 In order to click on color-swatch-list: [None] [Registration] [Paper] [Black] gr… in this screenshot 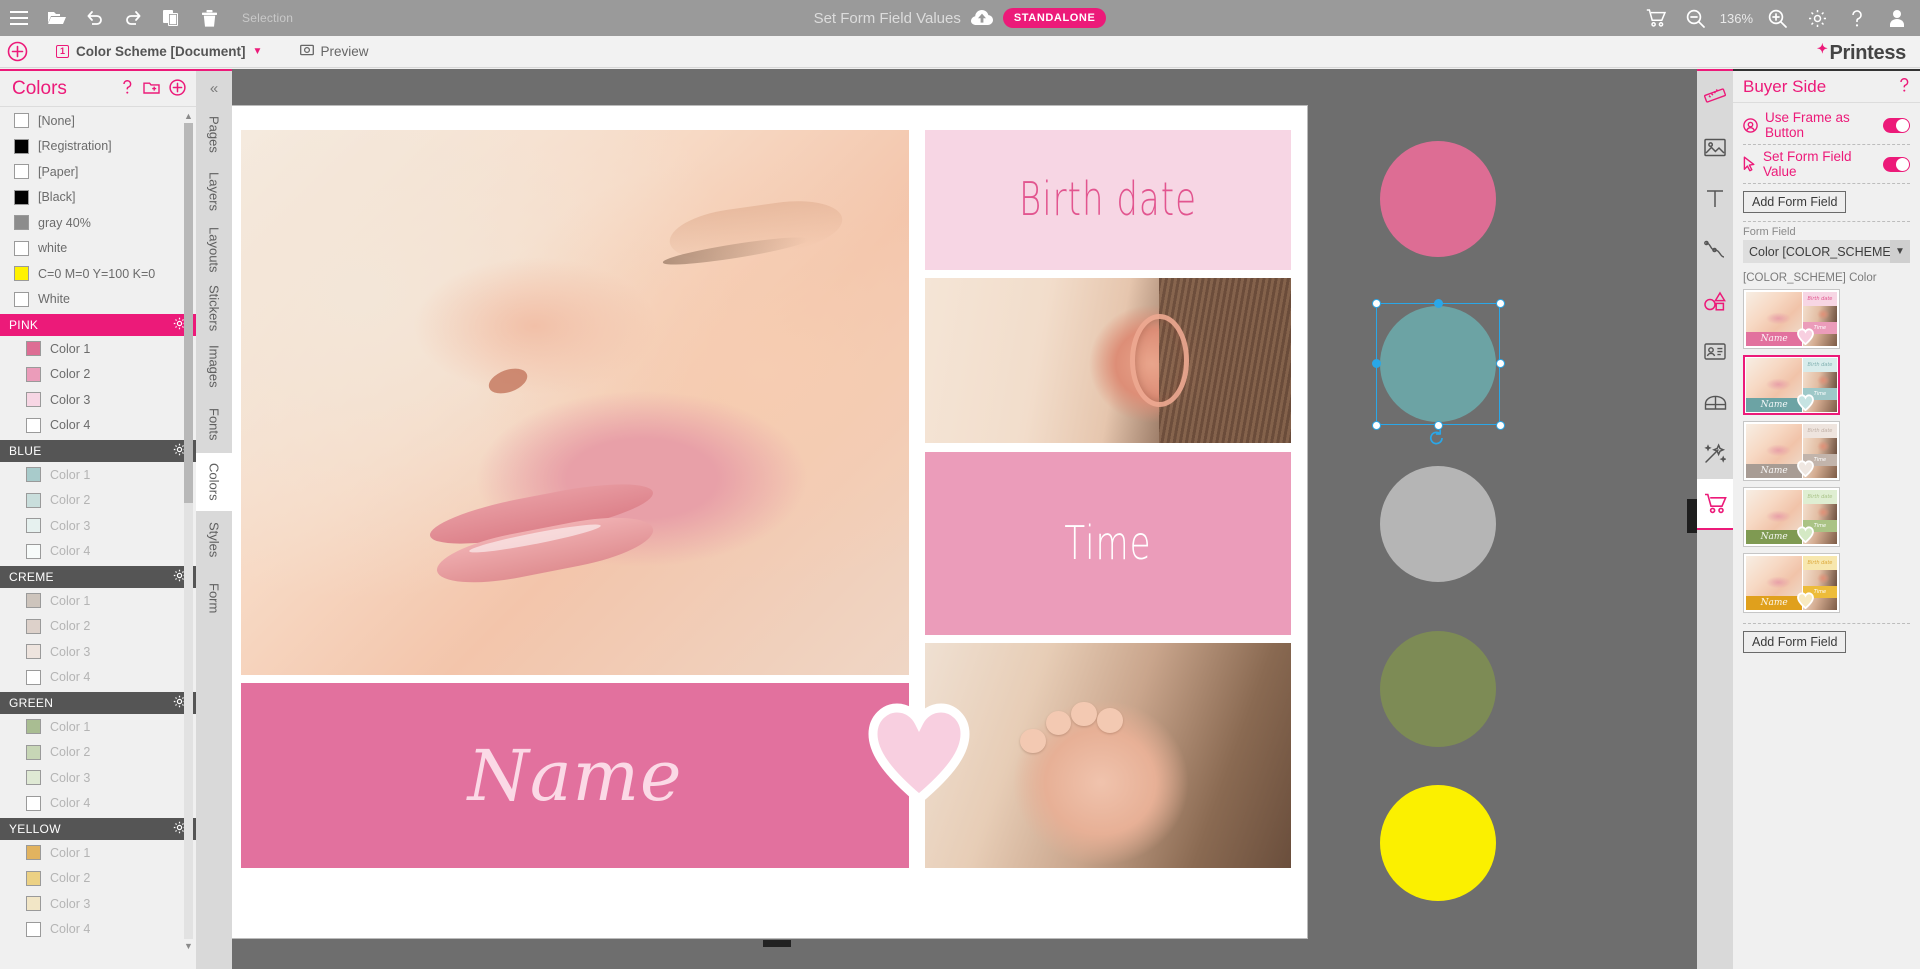, I will do `click(98, 538)`.